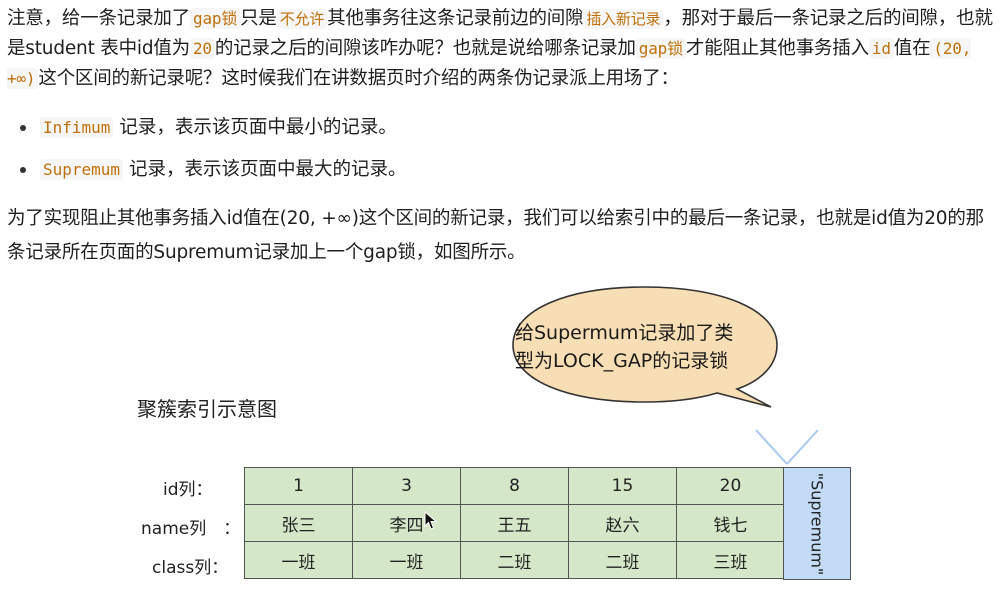 The width and height of the screenshot is (1002, 589). Describe the element at coordinates (431, 520) in the screenshot. I see `mouse-cursor-icon` at that location.